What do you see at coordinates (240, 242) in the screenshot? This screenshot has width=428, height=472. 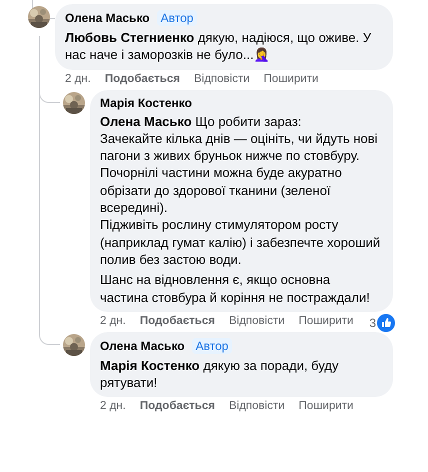 I see `comment-text: Підживіть рослину стимулятором росту (наприклад гумат калію) і забезпечте хороший полив без застою води.` at bounding box center [240, 242].